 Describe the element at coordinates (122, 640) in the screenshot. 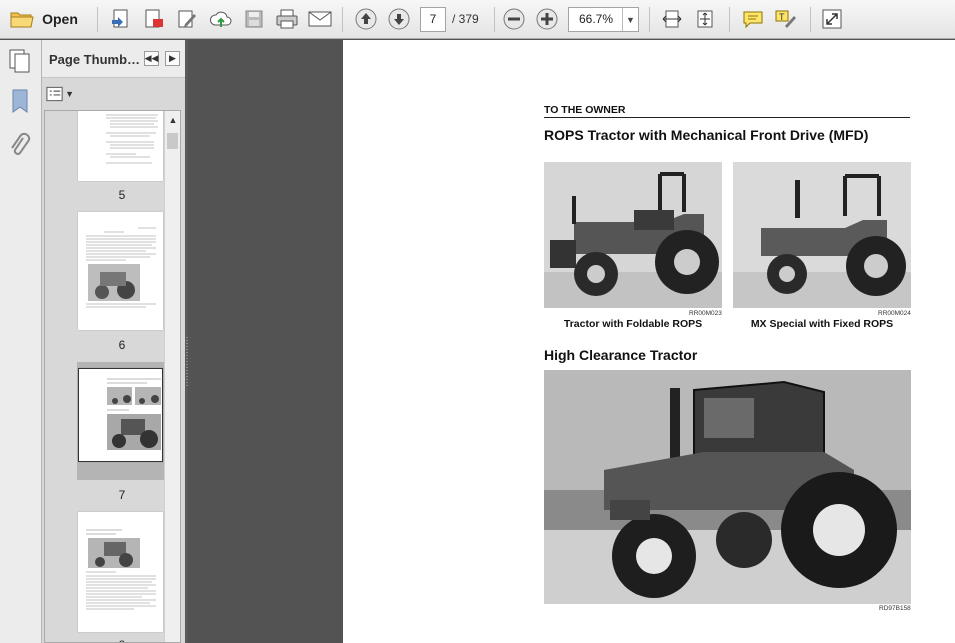

I see `thumbnail-label: 8` at that location.